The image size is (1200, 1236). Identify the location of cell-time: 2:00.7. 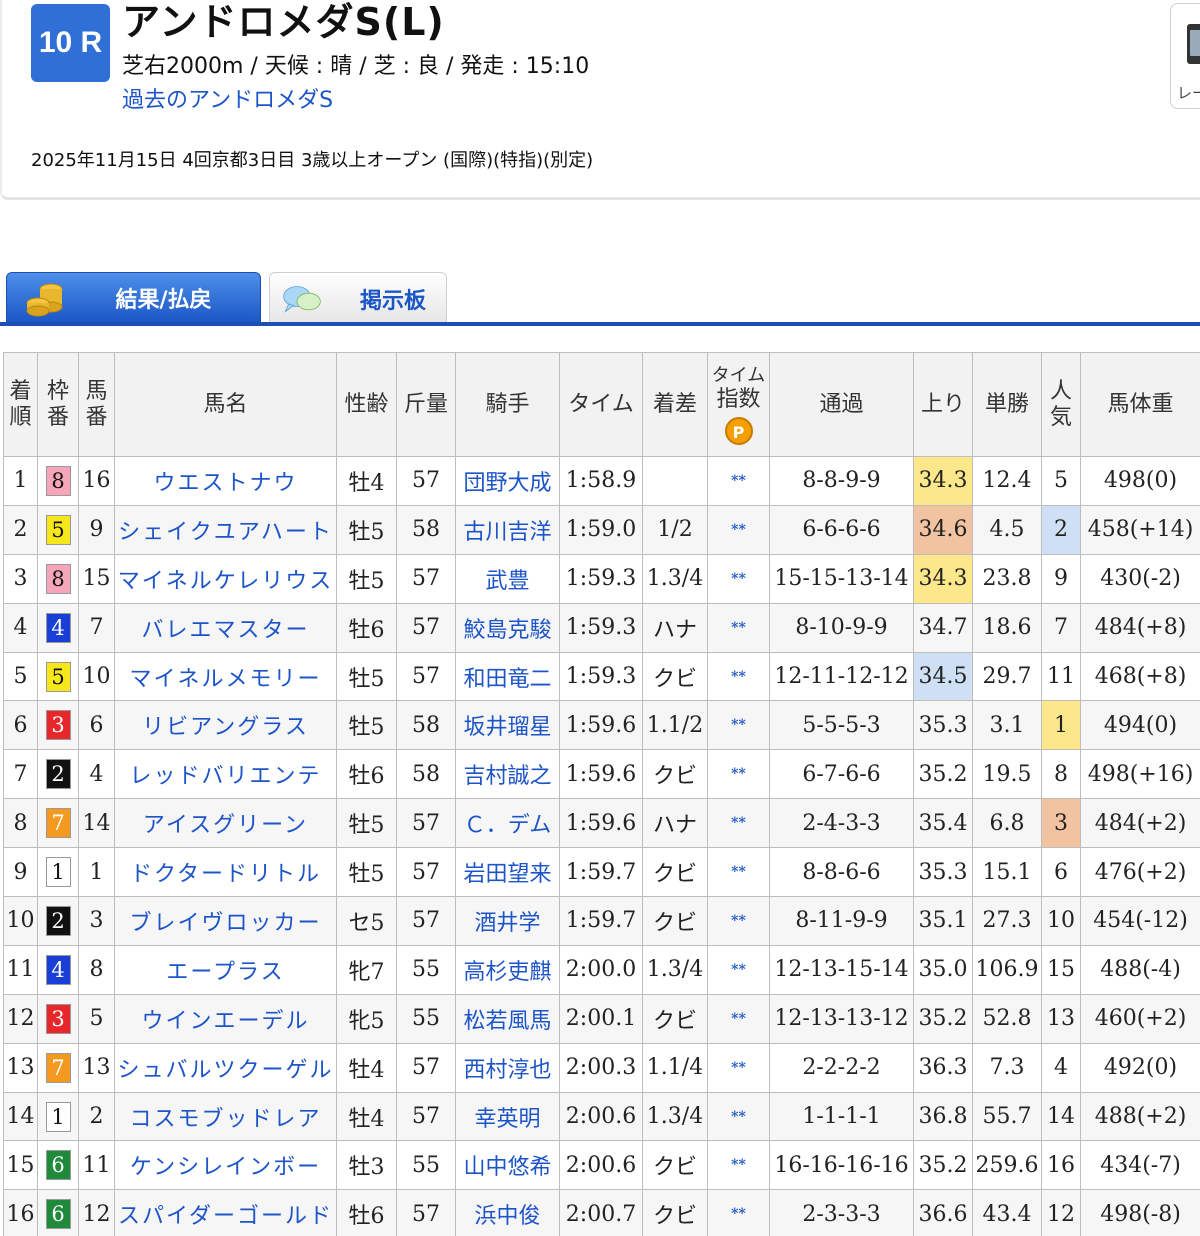
(601, 1212).